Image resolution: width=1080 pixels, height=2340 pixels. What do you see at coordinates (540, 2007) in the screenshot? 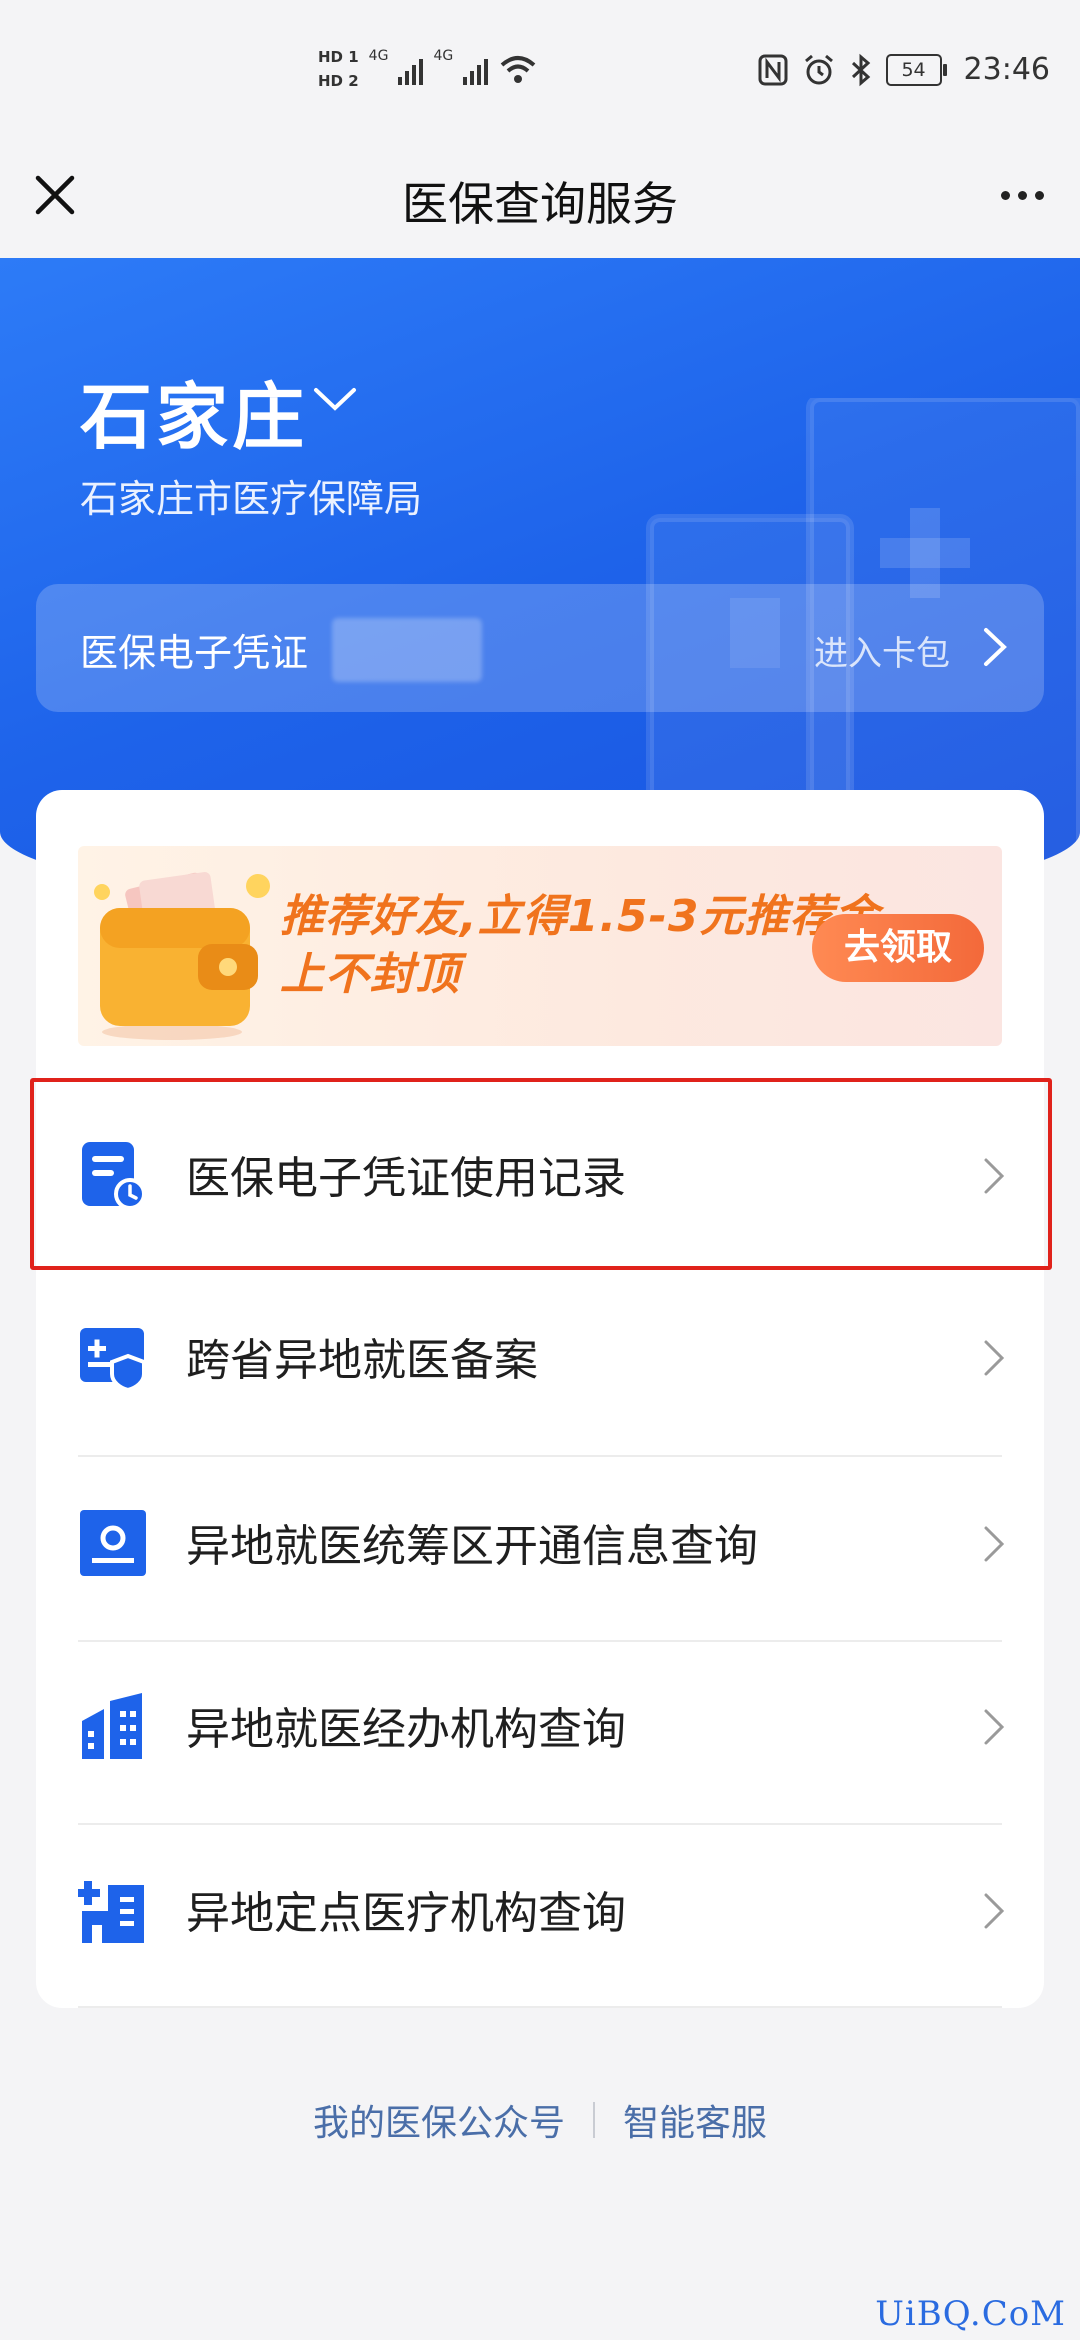
I see `divider` at bounding box center [540, 2007].